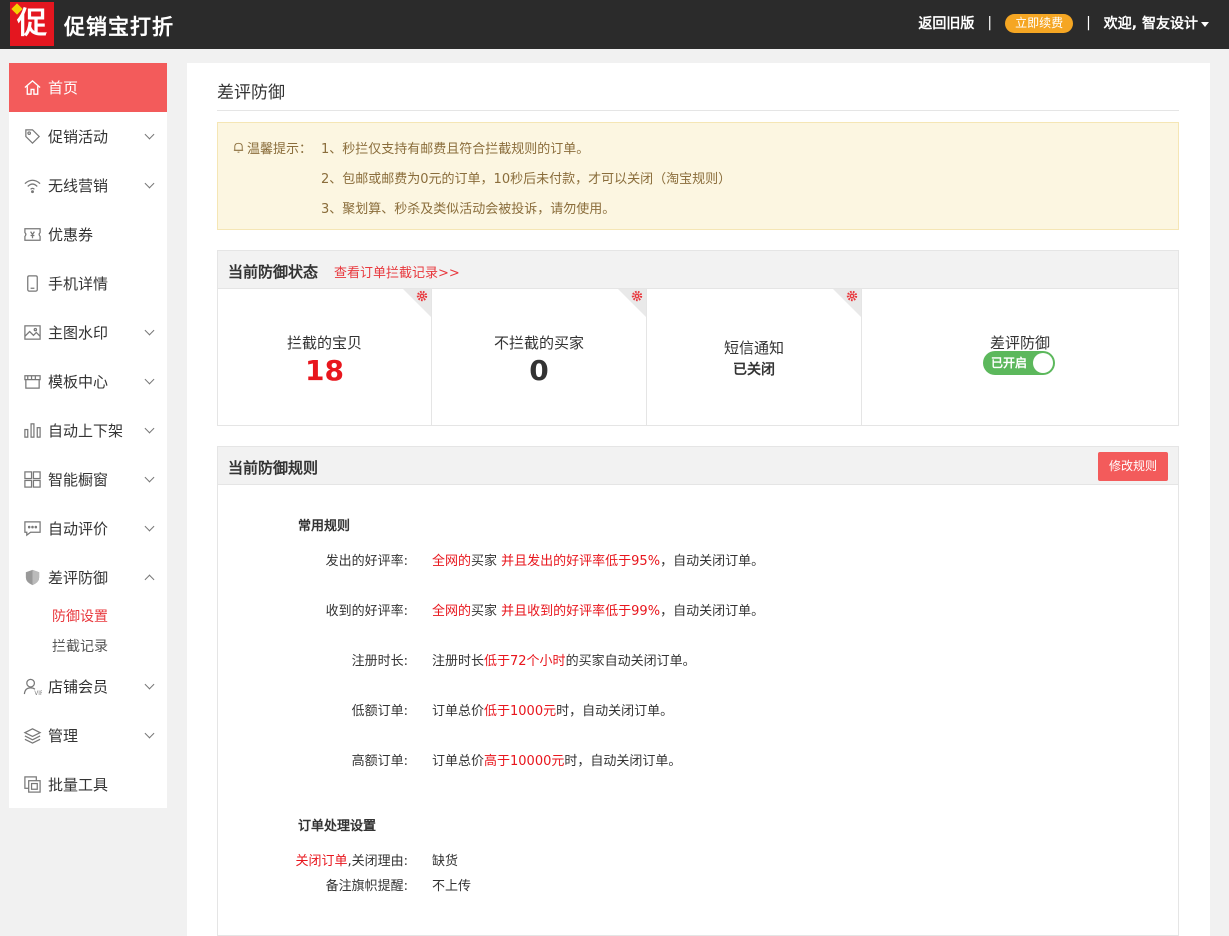  I want to click on rule-highlight: 低于1000元, so click(520, 711).